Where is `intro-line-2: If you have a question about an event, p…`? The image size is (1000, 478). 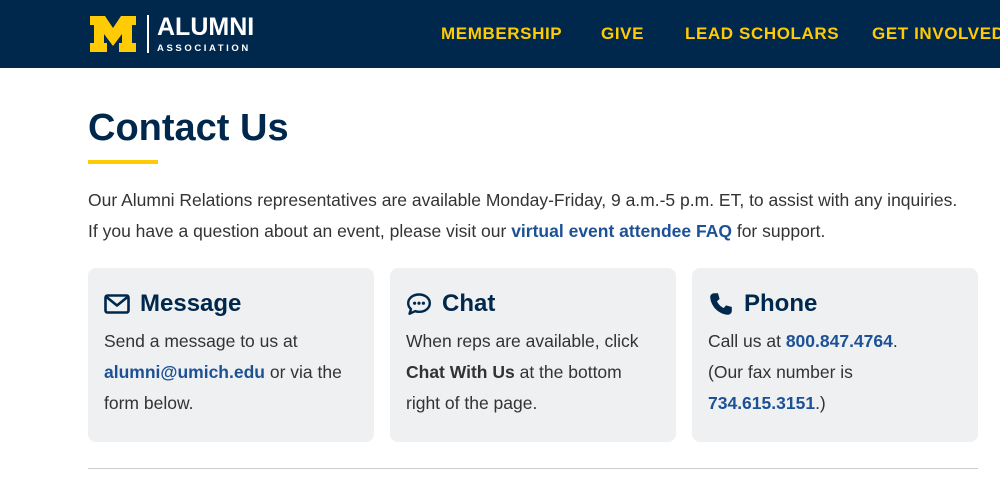
intro-line-2: If you have a question about an event, p… is located at coordinates (540, 231).